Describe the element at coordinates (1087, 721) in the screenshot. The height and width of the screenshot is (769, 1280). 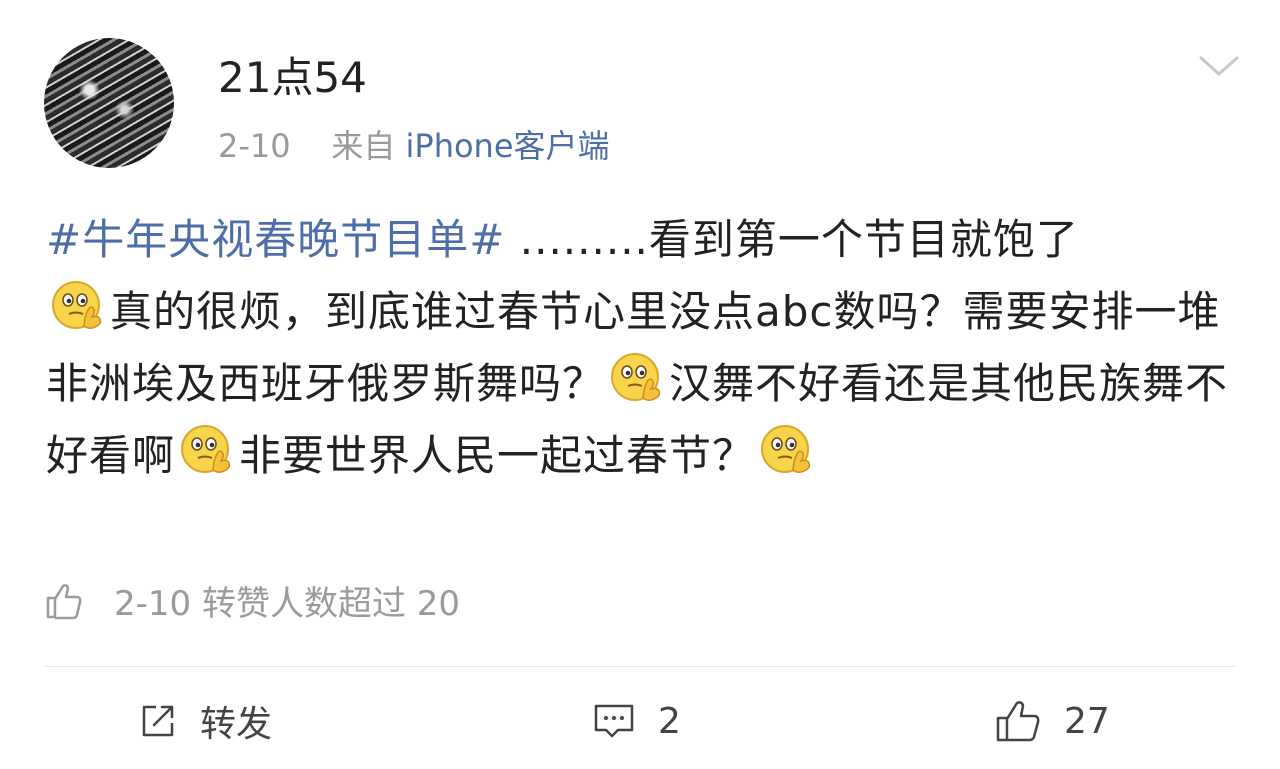
I see `like-count: 27` at that location.